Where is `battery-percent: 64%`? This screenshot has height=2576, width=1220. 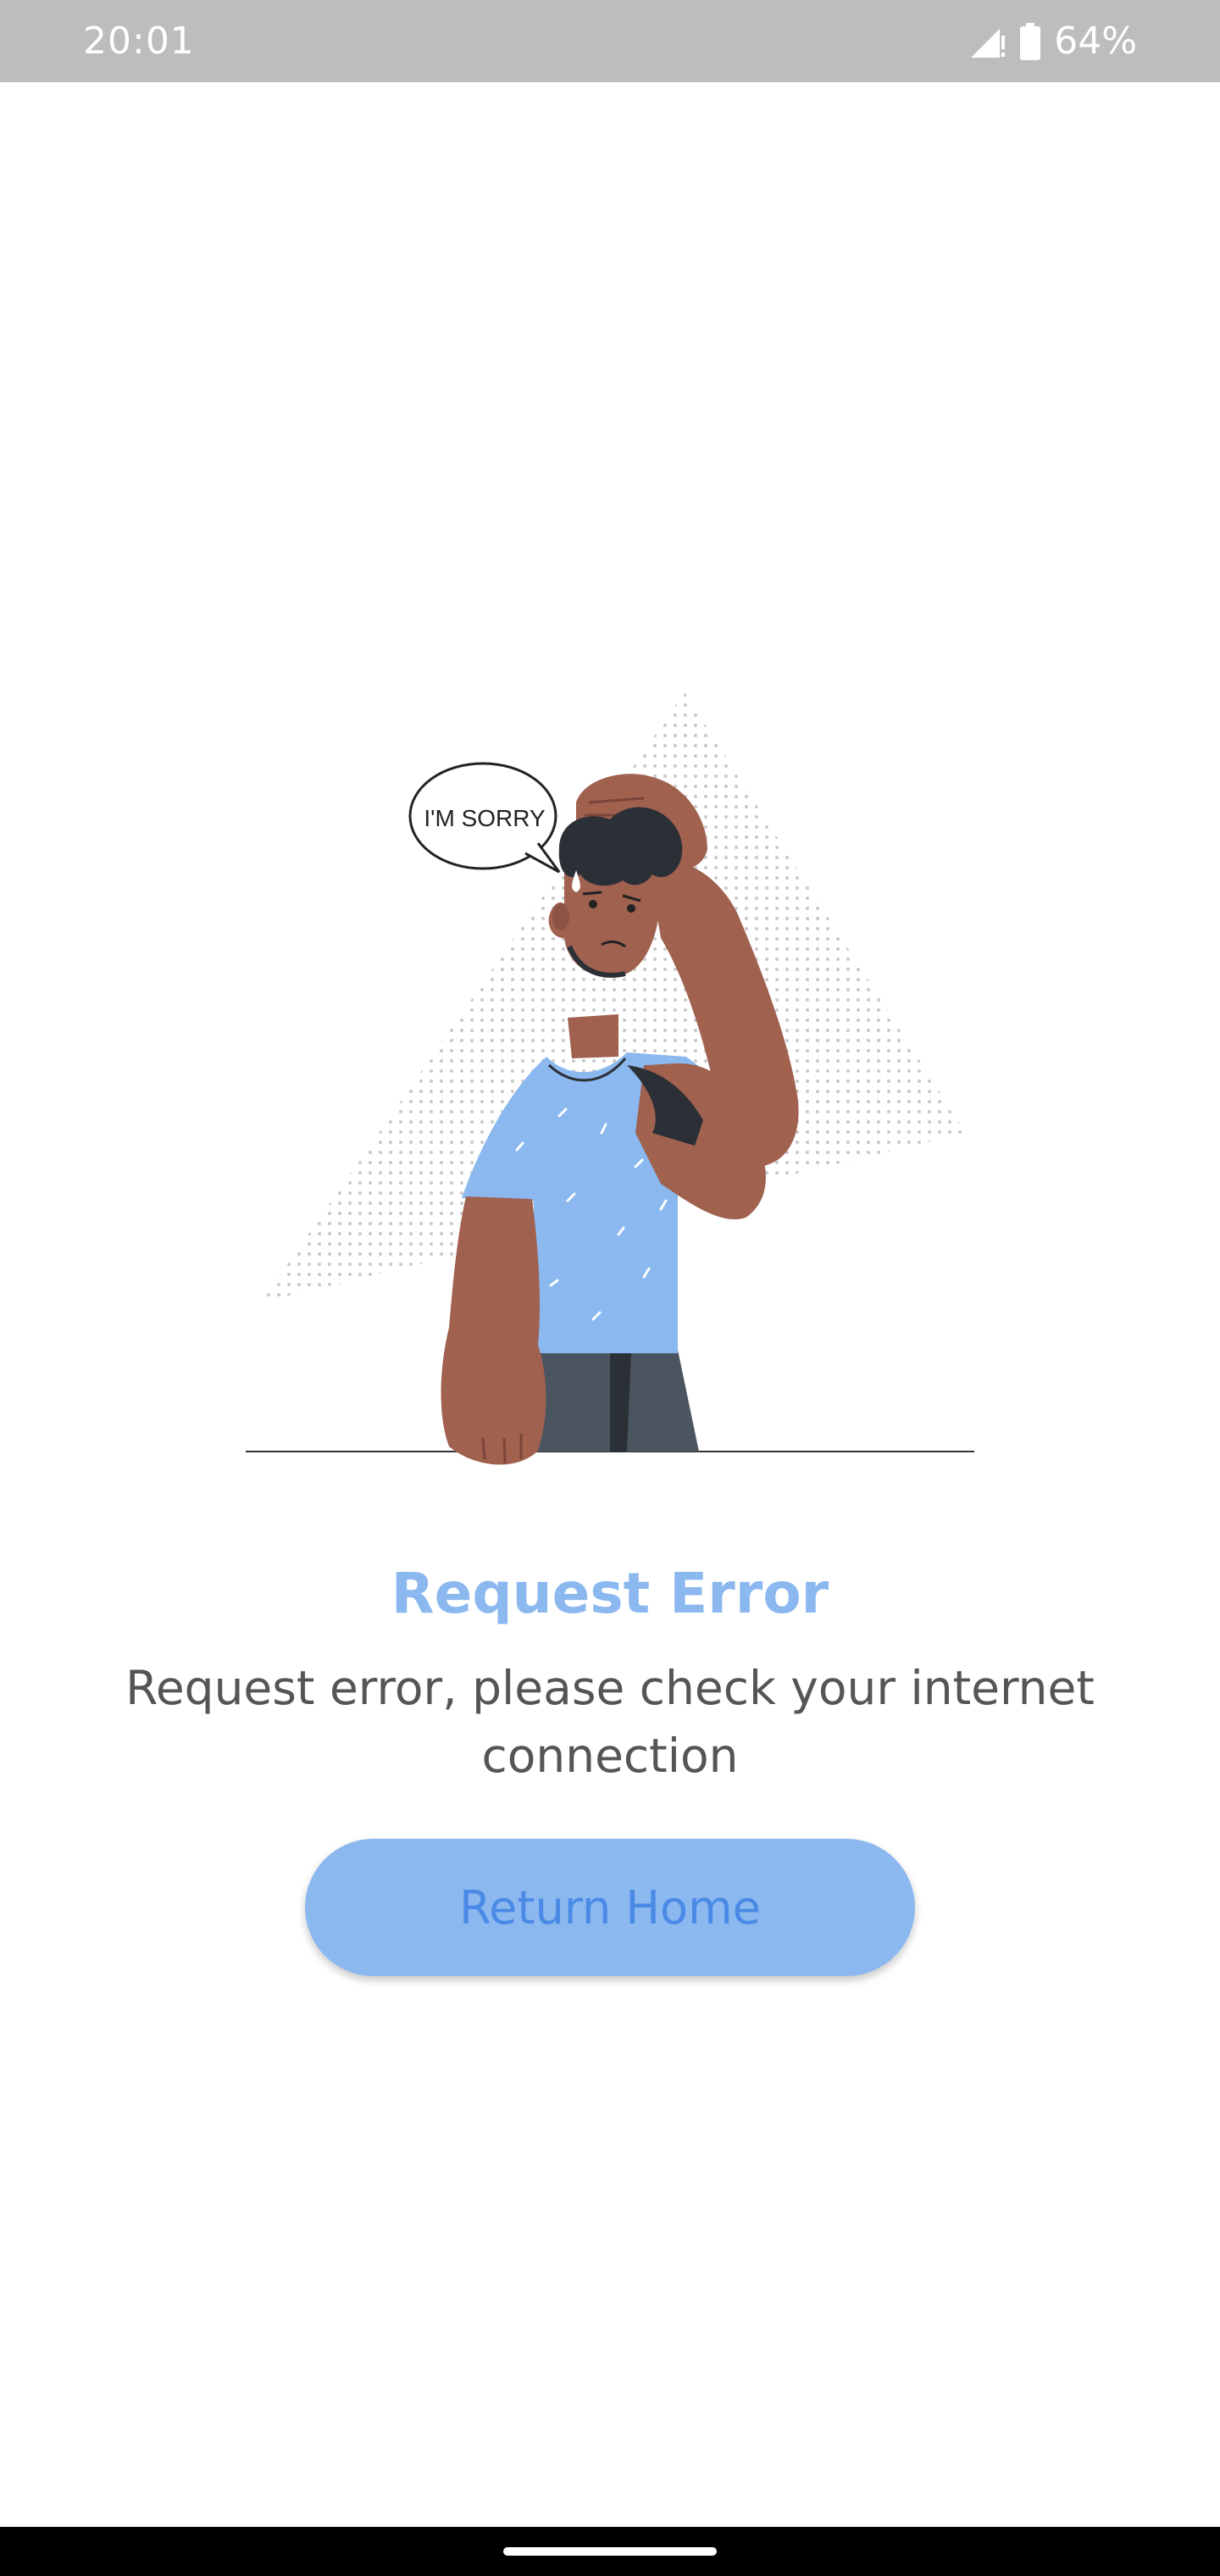
battery-percent: 64% is located at coordinates (1095, 41).